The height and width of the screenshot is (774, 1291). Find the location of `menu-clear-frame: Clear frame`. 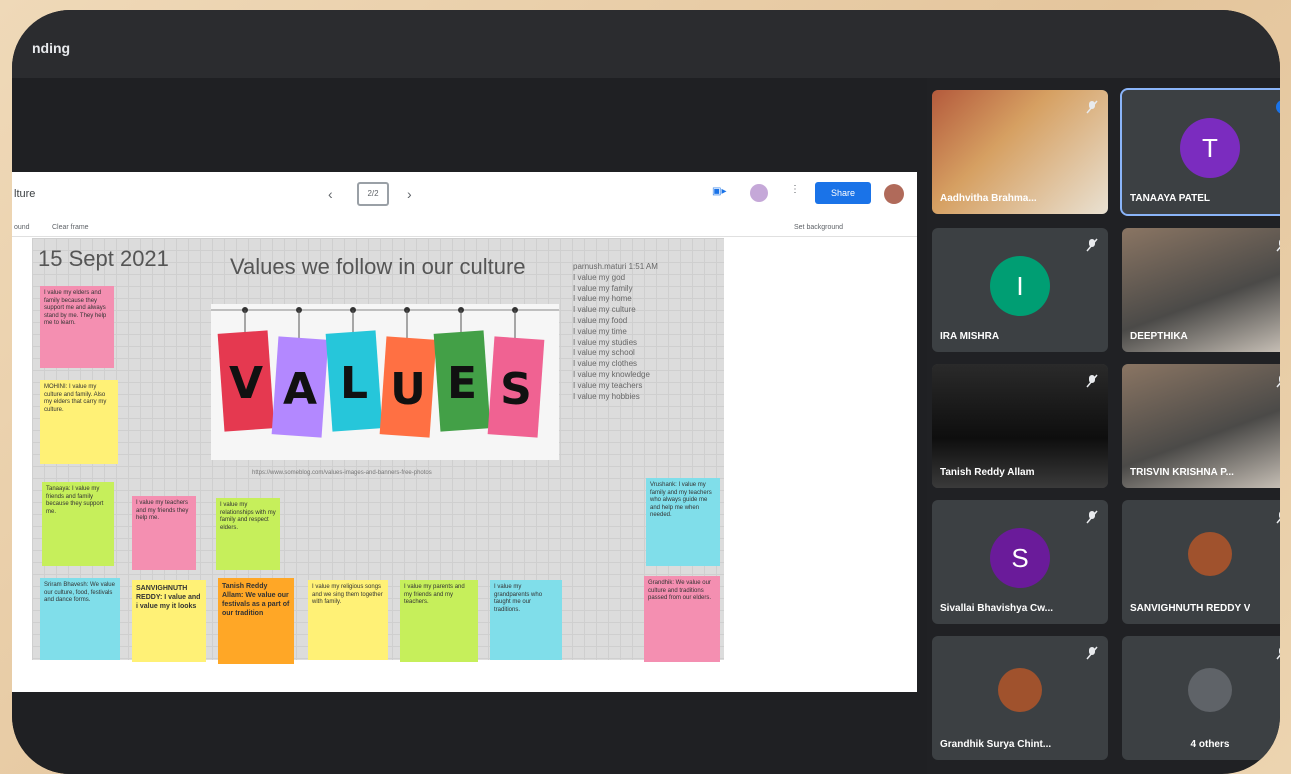

menu-clear-frame: Clear frame is located at coordinates (70, 227).